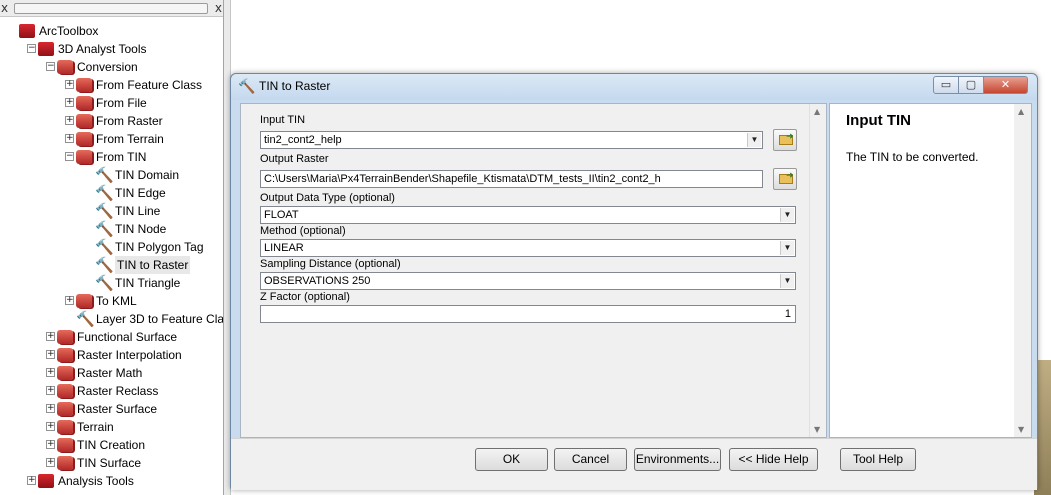 This screenshot has height=495, width=1051. What do you see at coordinates (528, 281) in the screenshot?
I see `sampling-distance-select: OBSERVATIONS 250 ▼` at bounding box center [528, 281].